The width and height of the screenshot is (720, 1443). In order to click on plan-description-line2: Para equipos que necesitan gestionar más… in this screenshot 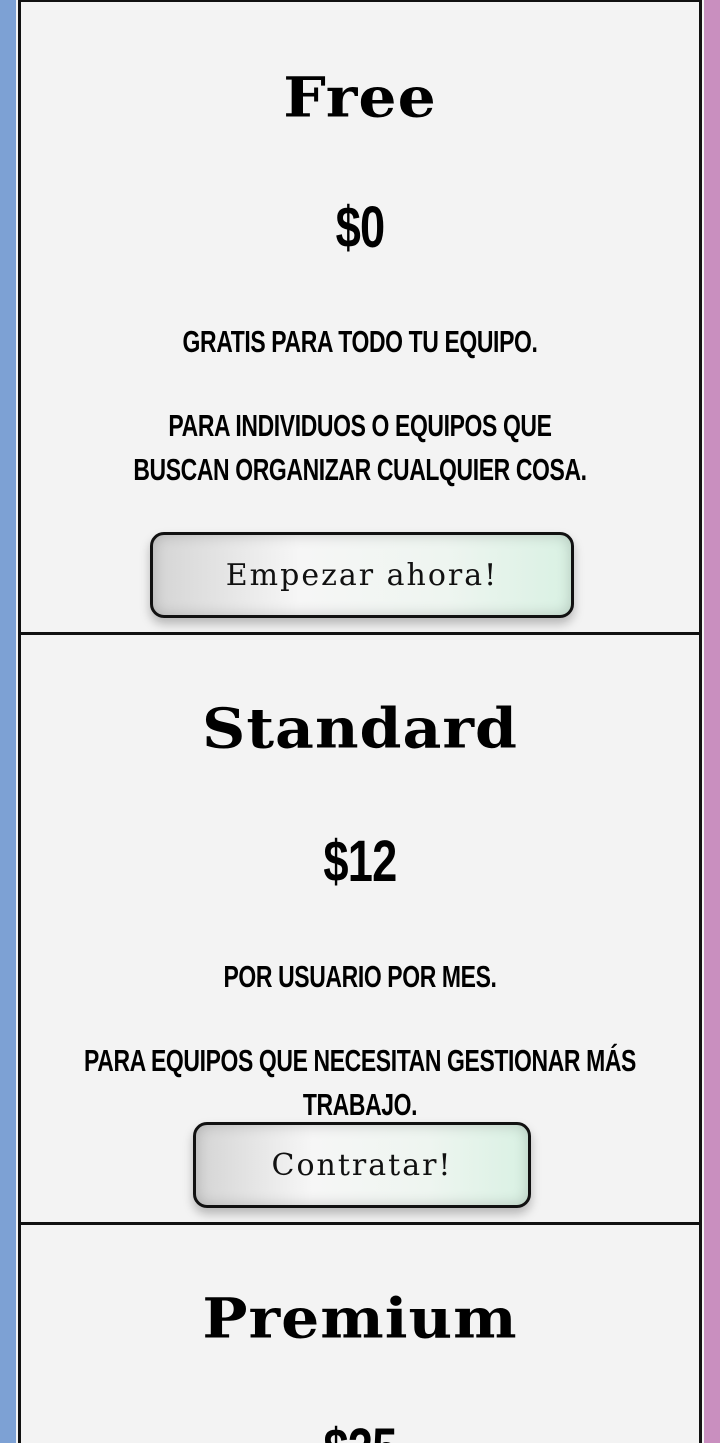, I will do `click(360, 1082)`.